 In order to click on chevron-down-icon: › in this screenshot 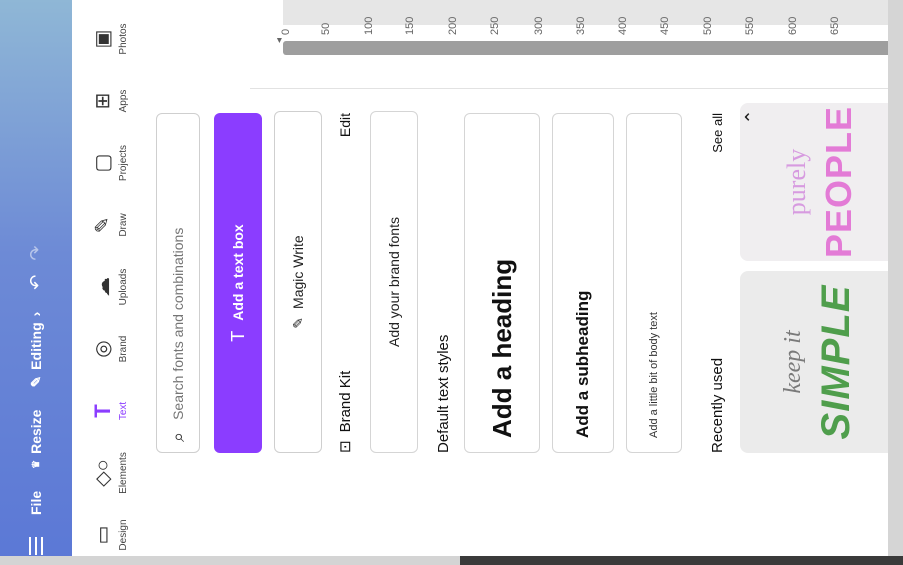, I will do `click(36, 314)`.